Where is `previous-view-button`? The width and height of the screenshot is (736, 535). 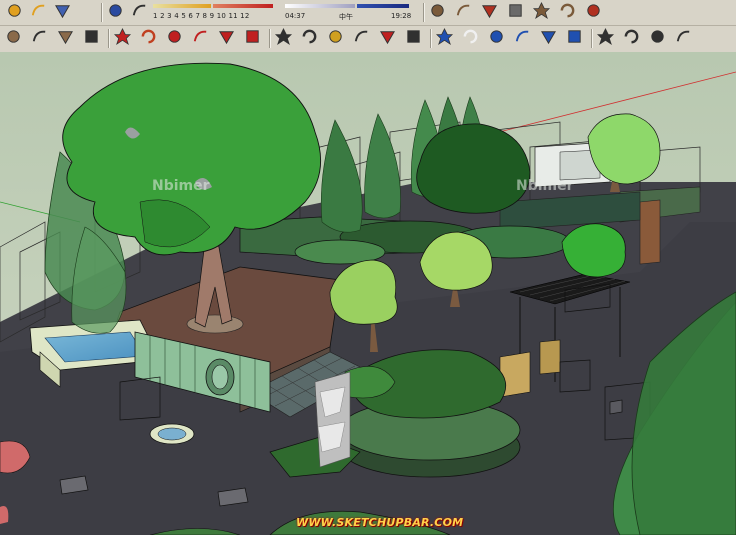 previous-view-button is located at coordinates (574, 38).